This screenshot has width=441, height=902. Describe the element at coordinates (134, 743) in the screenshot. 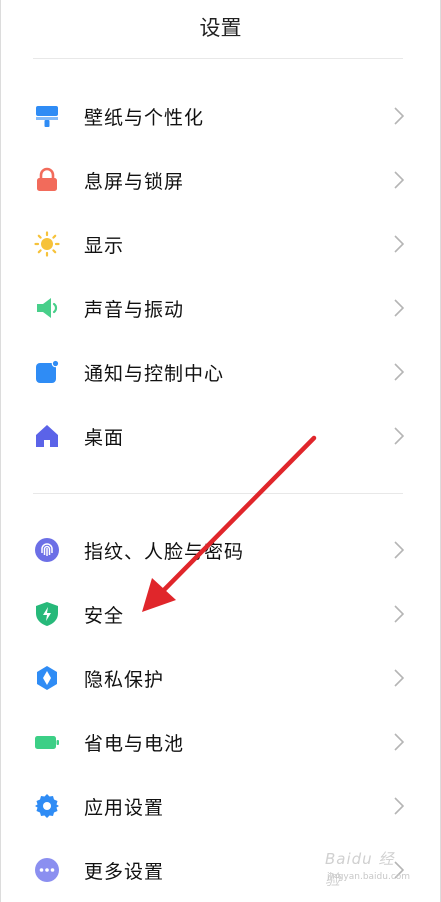

I see `settings-item-label: 省电与电池` at that location.